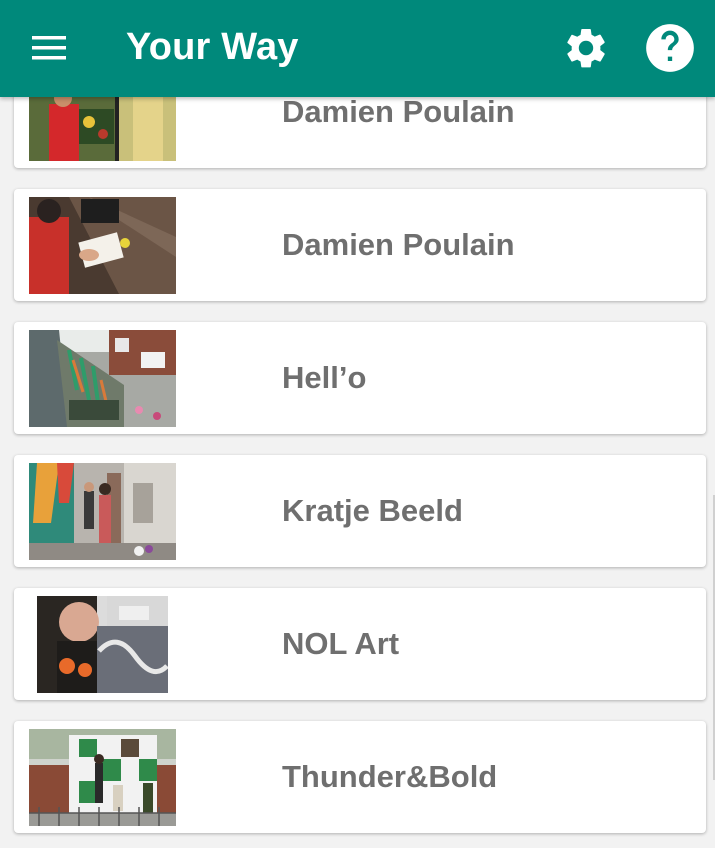 The image size is (715, 848). I want to click on hamburger-menu-icon, so click(49, 48).